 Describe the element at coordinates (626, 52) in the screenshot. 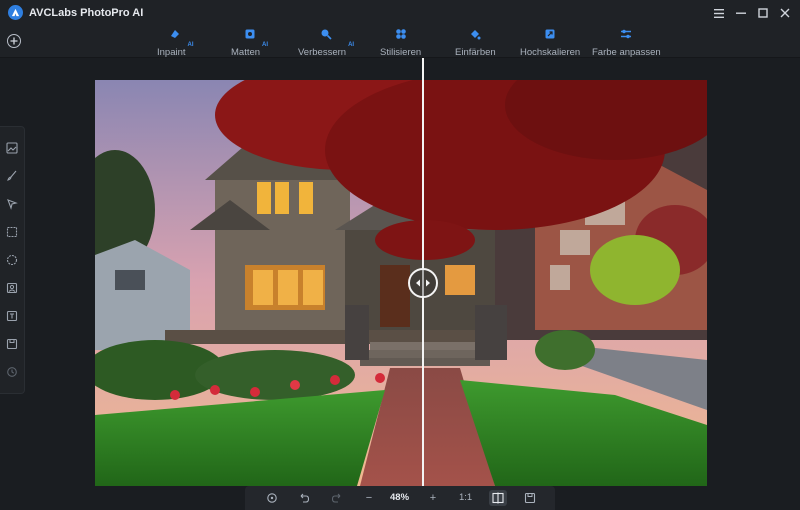

I see `tool-label: Farbe anpassen` at that location.